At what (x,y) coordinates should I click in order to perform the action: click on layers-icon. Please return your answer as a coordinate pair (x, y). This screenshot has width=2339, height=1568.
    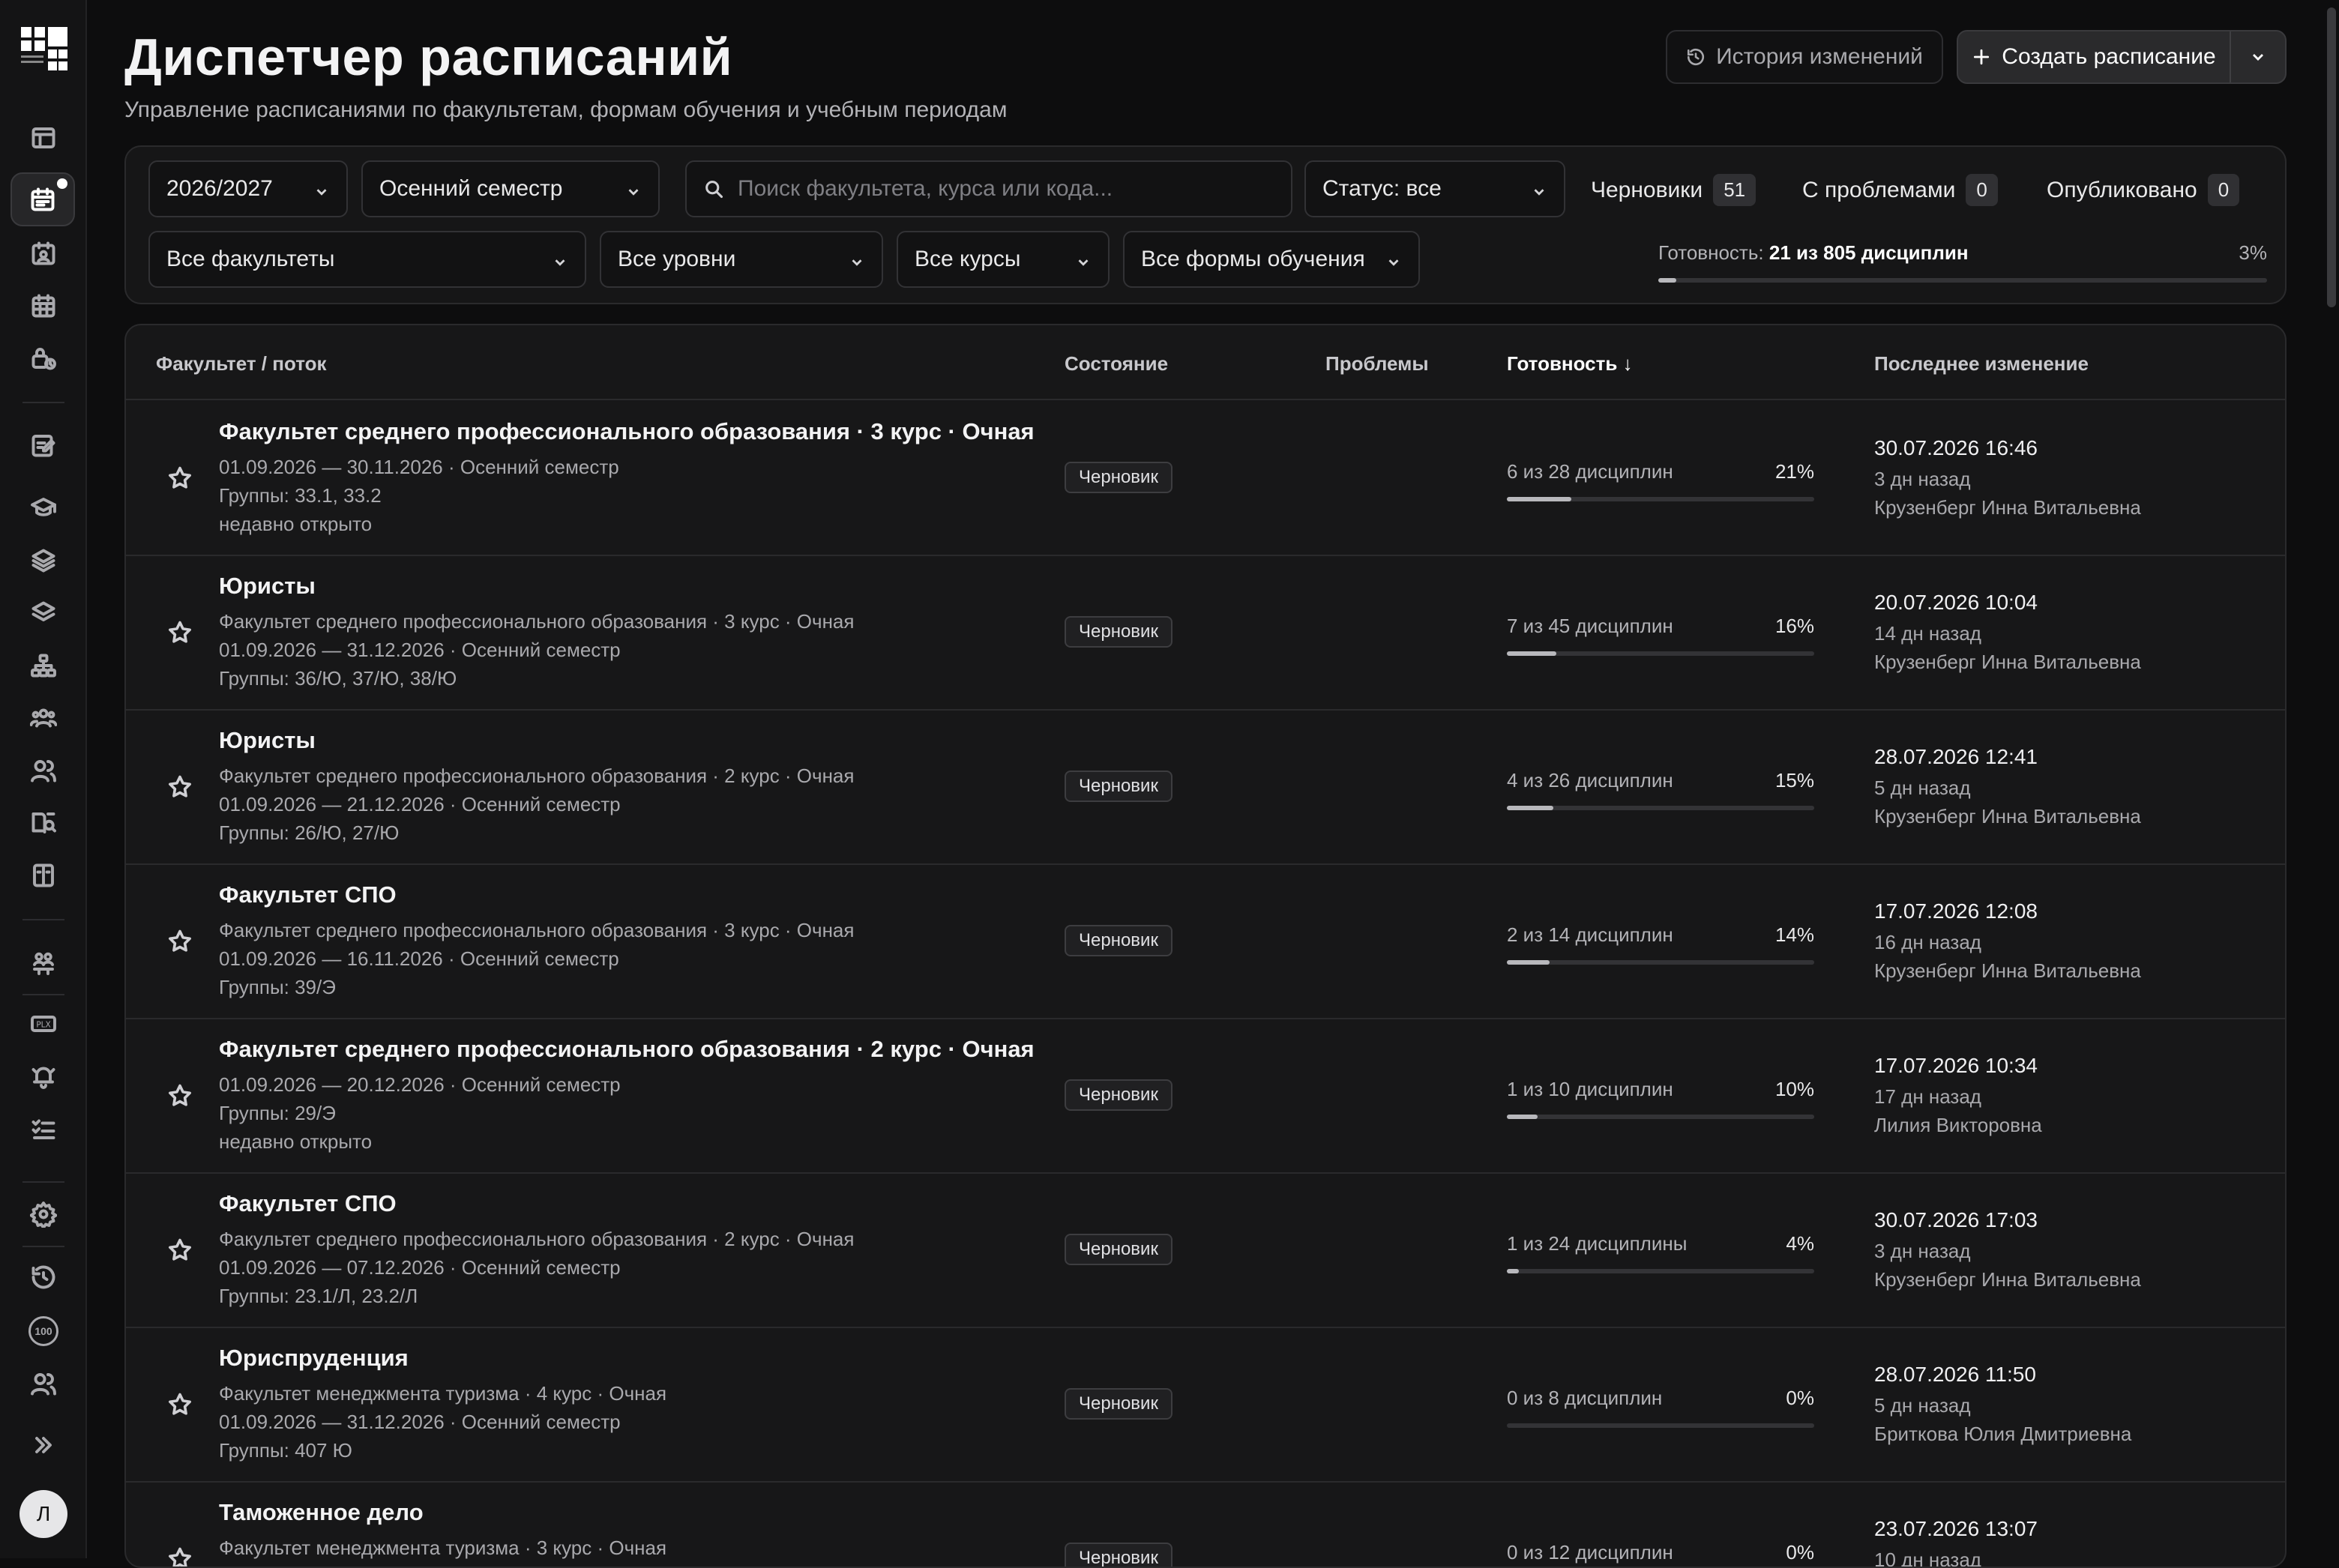
    Looking at the image, I should click on (43, 561).